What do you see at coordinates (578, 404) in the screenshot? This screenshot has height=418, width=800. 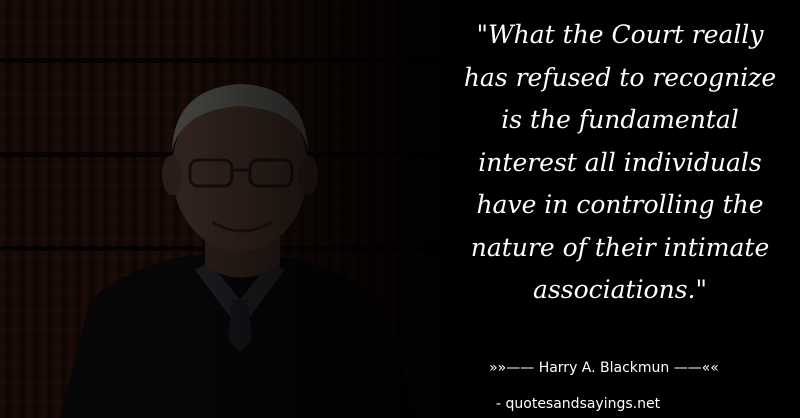 I see `site-watermark: - quotesandsayings.net` at bounding box center [578, 404].